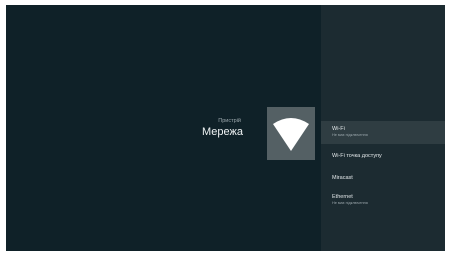 The width and height of the screenshot is (451, 255). I want to click on wifi-icon, so click(291, 134).